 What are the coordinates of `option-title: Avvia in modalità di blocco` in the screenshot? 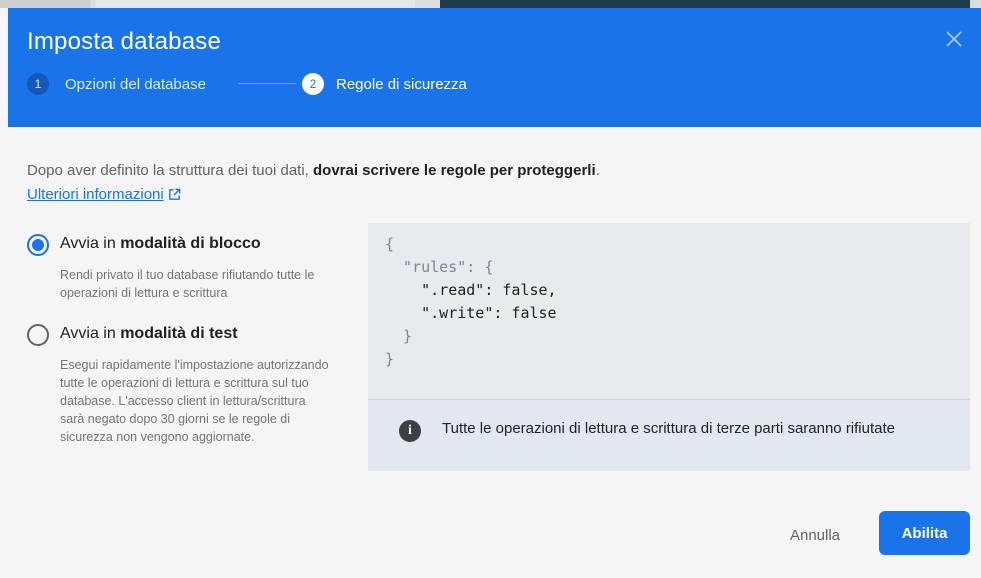 It's located at (160, 244).